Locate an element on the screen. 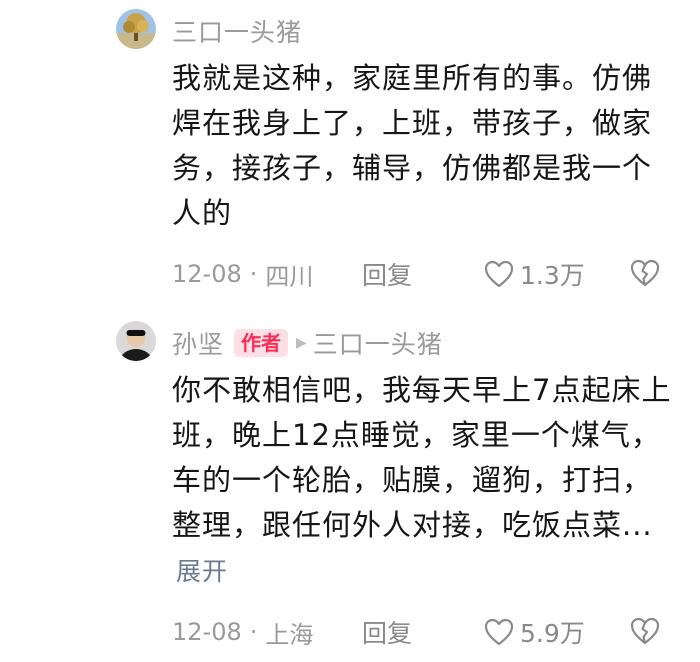 This screenshot has width=700, height=662. person-portrait-avatar-icon is located at coordinates (136, 341).